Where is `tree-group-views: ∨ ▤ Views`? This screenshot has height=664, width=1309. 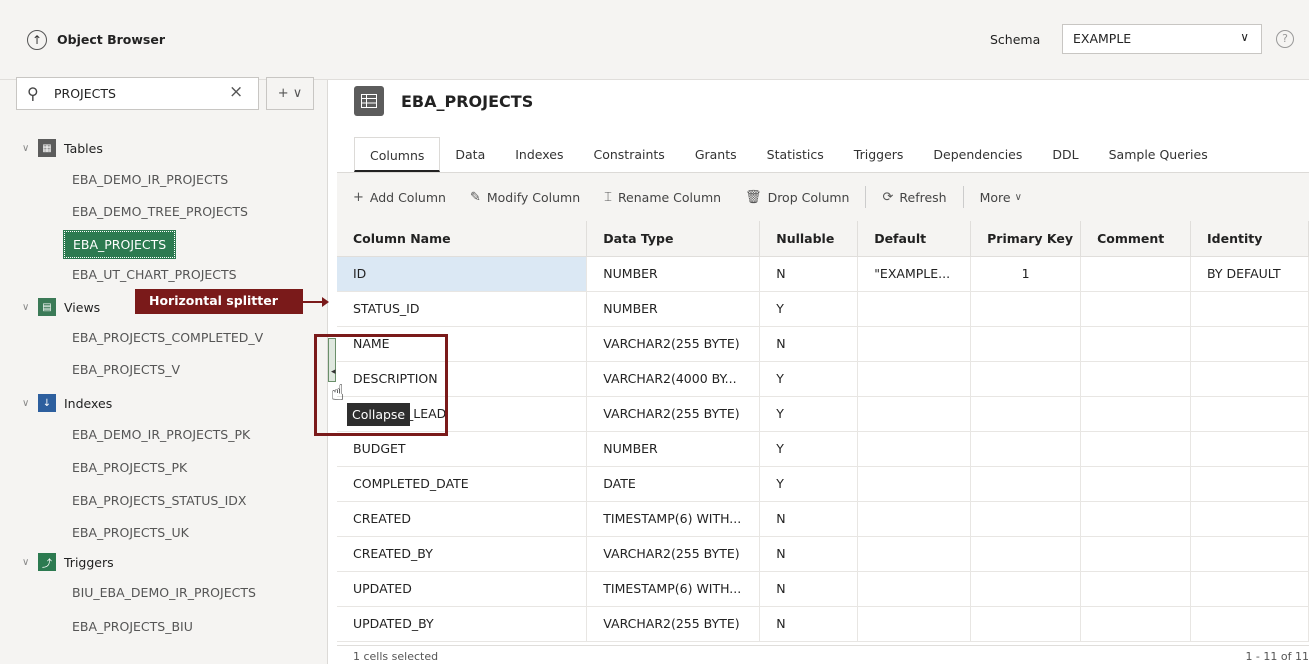 tree-group-views: ∨ ▤ Views is located at coordinates (61, 307).